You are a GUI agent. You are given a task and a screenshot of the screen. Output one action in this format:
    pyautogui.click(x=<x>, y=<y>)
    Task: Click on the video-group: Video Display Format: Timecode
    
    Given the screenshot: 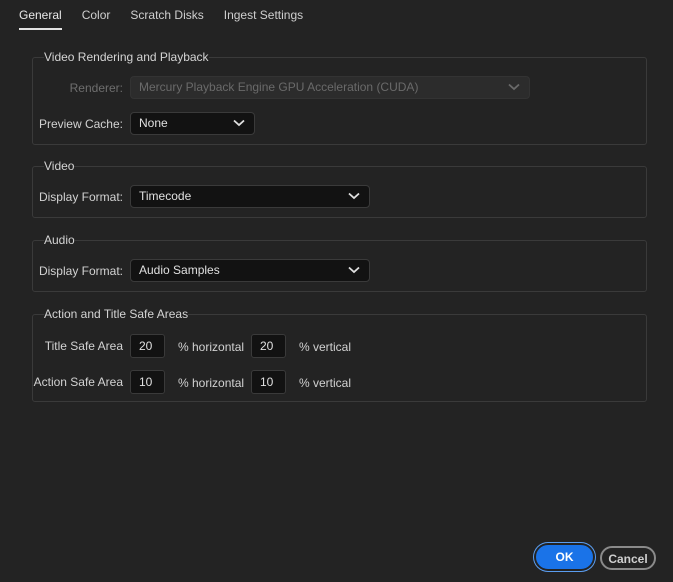 What is the action you would take?
    pyautogui.click(x=339, y=188)
    